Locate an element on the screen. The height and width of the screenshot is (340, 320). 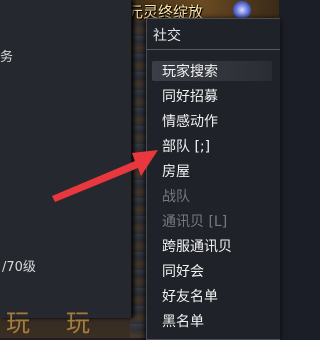
menu-item-team: 战队 is located at coordinates (176, 197).